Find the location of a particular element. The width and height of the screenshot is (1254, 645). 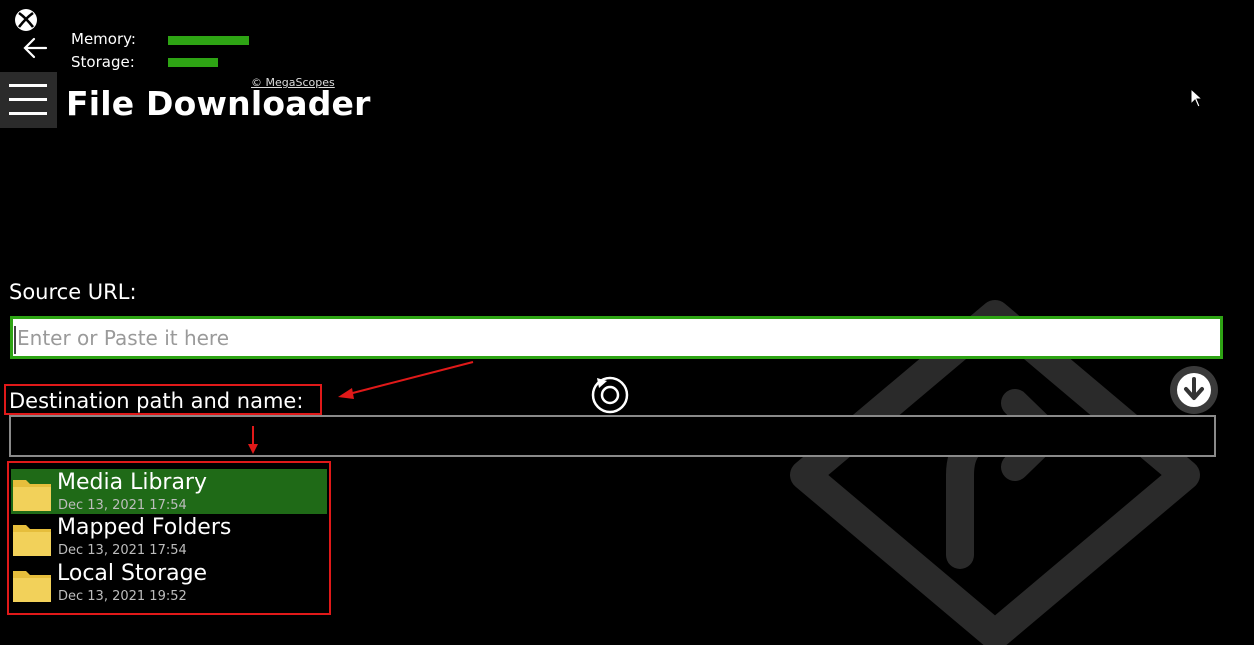

back-arrow-icon is located at coordinates (35, 48).